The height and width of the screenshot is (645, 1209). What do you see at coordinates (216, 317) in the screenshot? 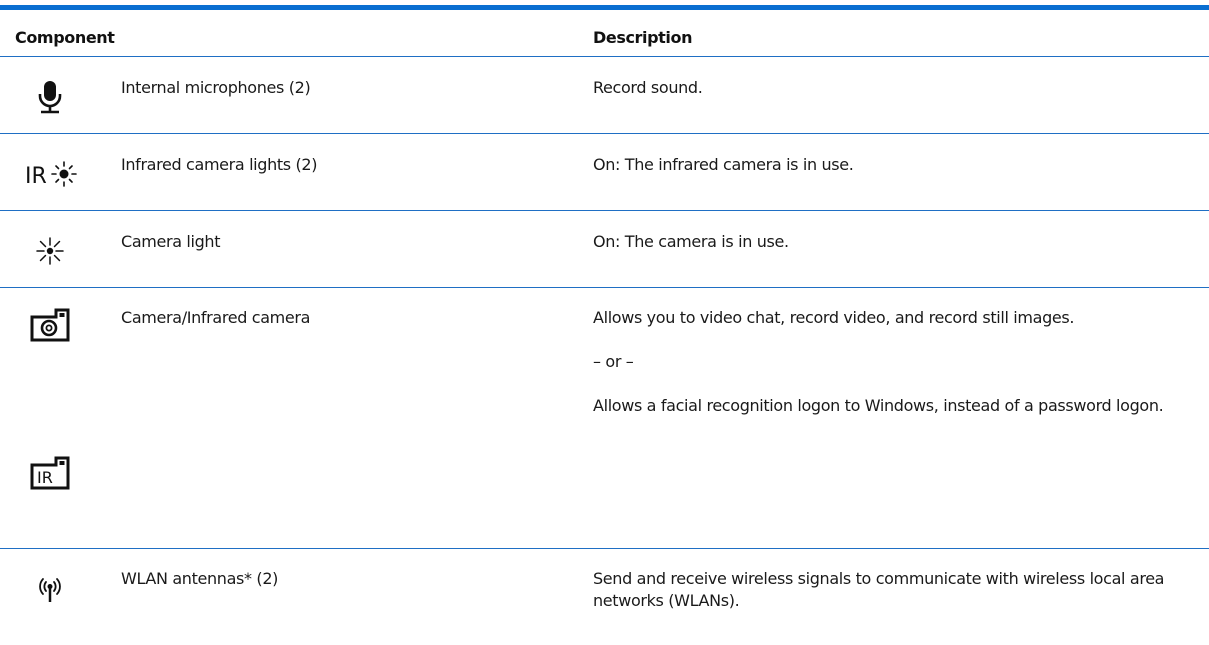
I see `component-name: Camera/Infrared camera` at bounding box center [216, 317].